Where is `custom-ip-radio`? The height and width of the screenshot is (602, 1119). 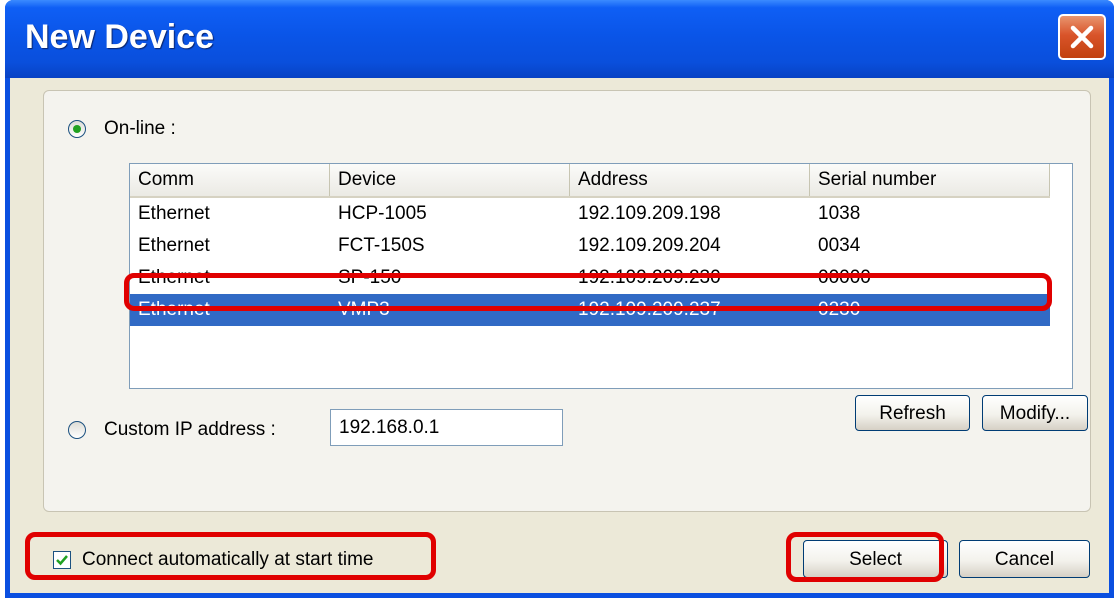 custom-ip-radio is located at coordinates (77, 430).